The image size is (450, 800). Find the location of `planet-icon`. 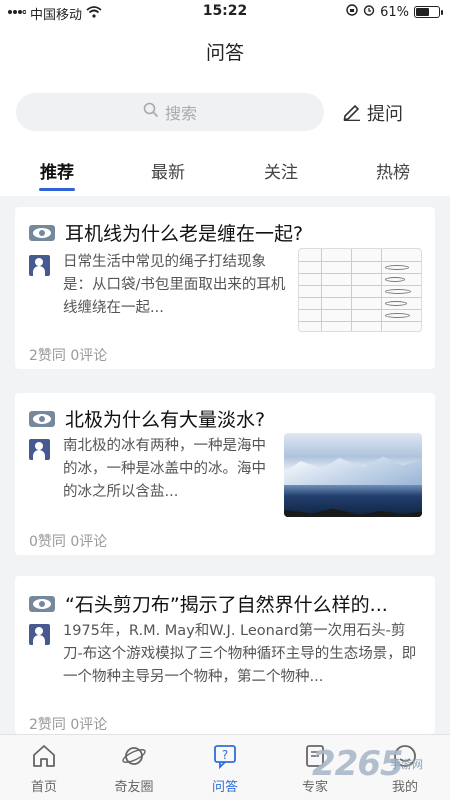

planet-icon is located at coordinates (134, 758).